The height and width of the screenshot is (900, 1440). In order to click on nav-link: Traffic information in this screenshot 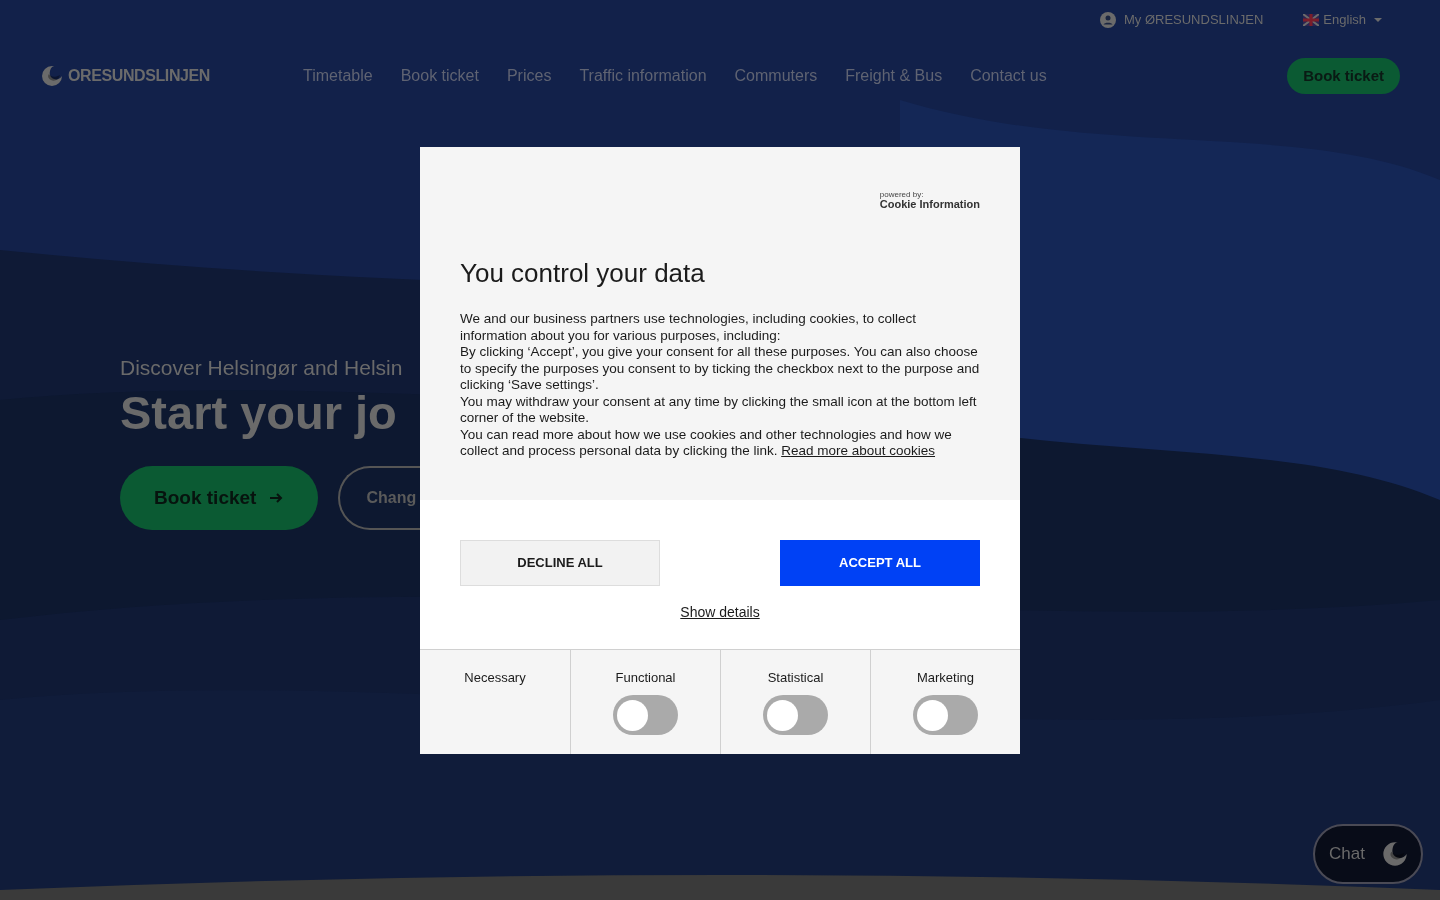, I will do `click(643, 76)`.